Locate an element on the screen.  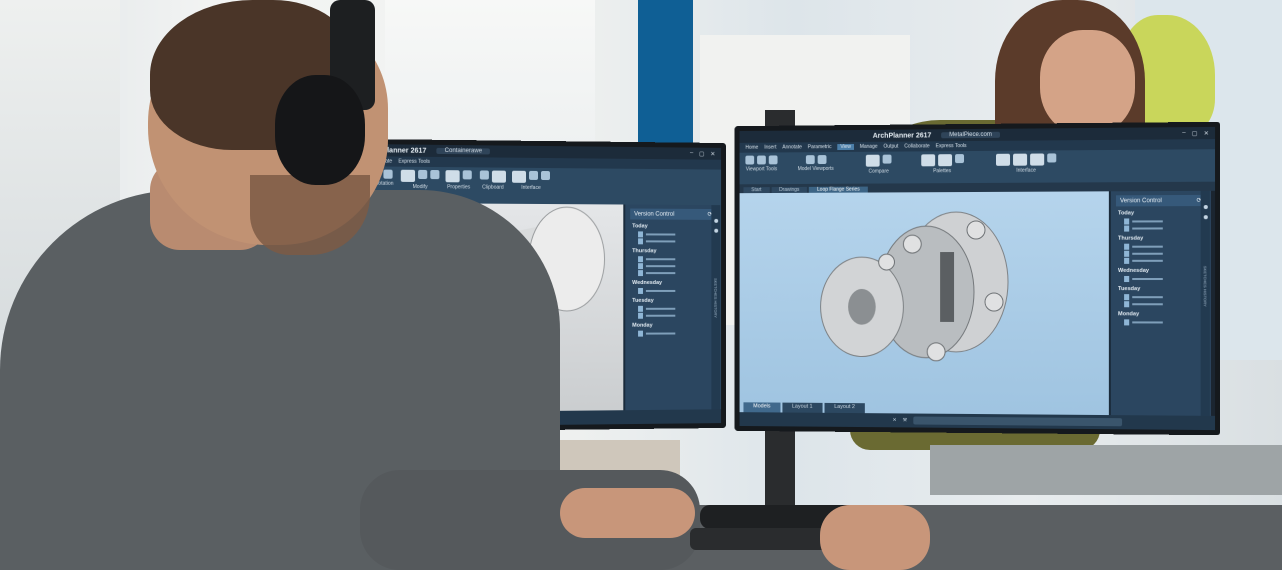
flange-coupling-model is located at coordinates (924, 297).